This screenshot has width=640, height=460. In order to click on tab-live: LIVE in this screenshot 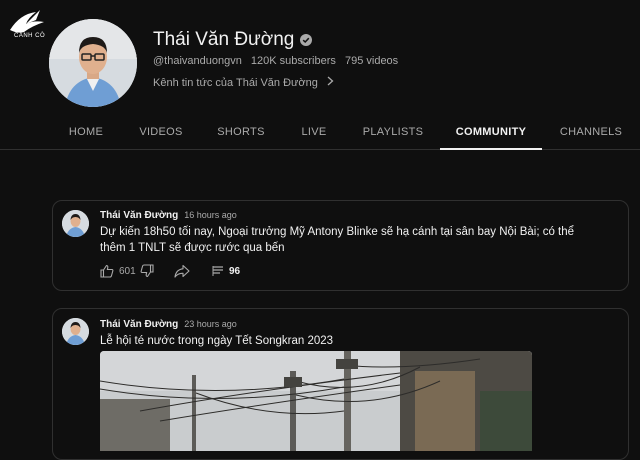, I will do `click(314, 132)`.